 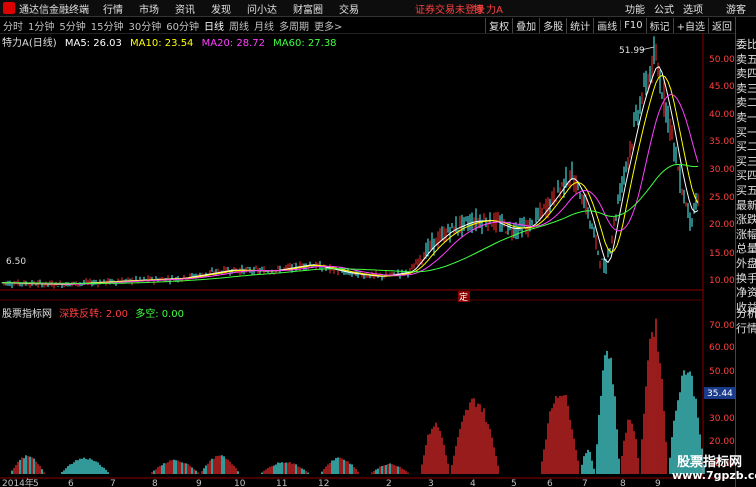 What do you see at coordinates (722, 326) in the screenshot?
I see `ind-tick: 70.00` at bounding box center [722, 326].